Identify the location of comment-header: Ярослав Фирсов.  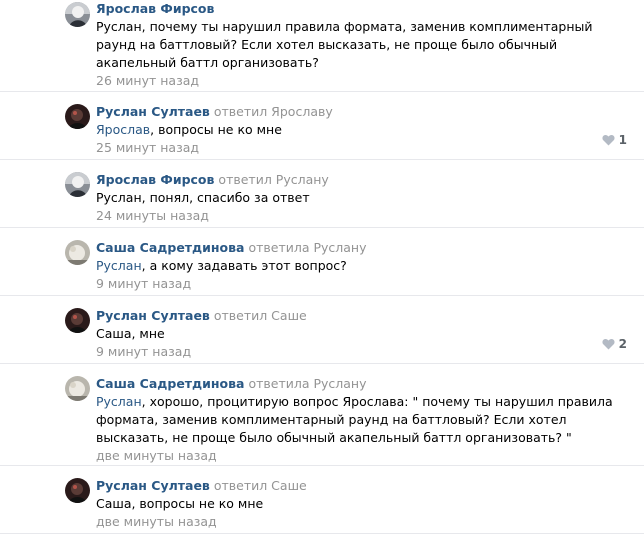
(364, 9).